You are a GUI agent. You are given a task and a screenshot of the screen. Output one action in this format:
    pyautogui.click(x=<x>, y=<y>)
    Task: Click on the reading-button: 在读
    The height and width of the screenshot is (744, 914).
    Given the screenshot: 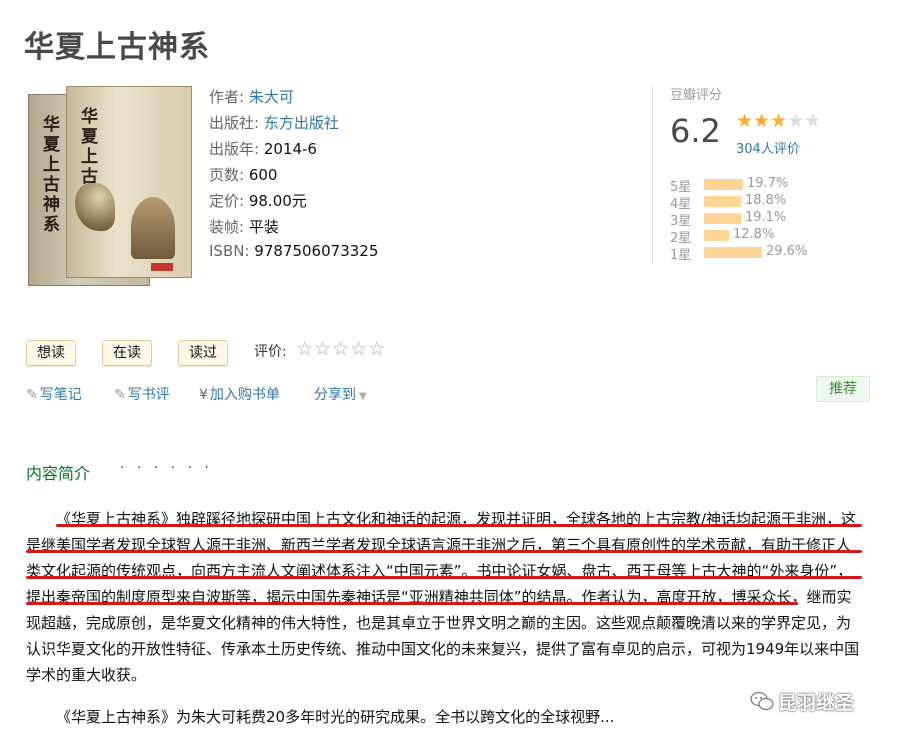 What is the action you would take?
    pyautogui.click(x=127, y=353)
    